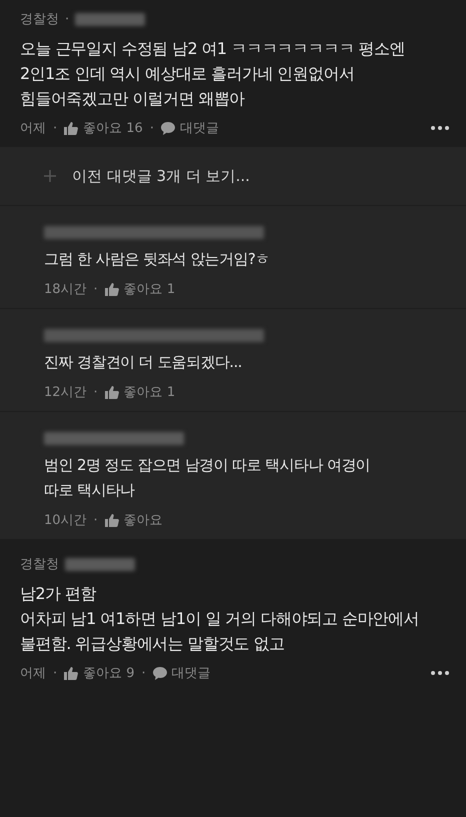  I want to click on reply-text: 범인 2명 정도 잡으면 남경이 따로 택시타나 여경이 따로 택시타나, so click(208, 478).